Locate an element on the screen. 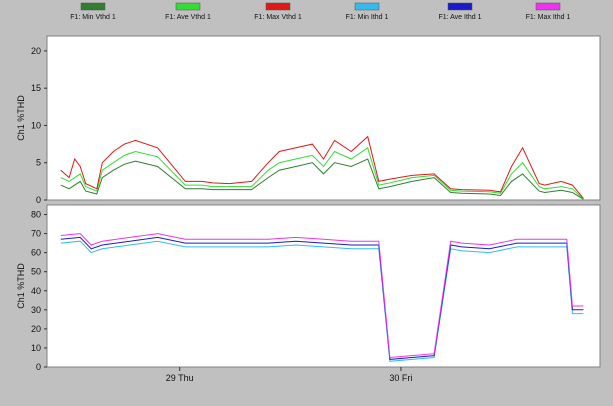 Image resolution: width=613 pixels, height=406 pixels. y-tick-label: 30 is located at coordinates (36, 310).